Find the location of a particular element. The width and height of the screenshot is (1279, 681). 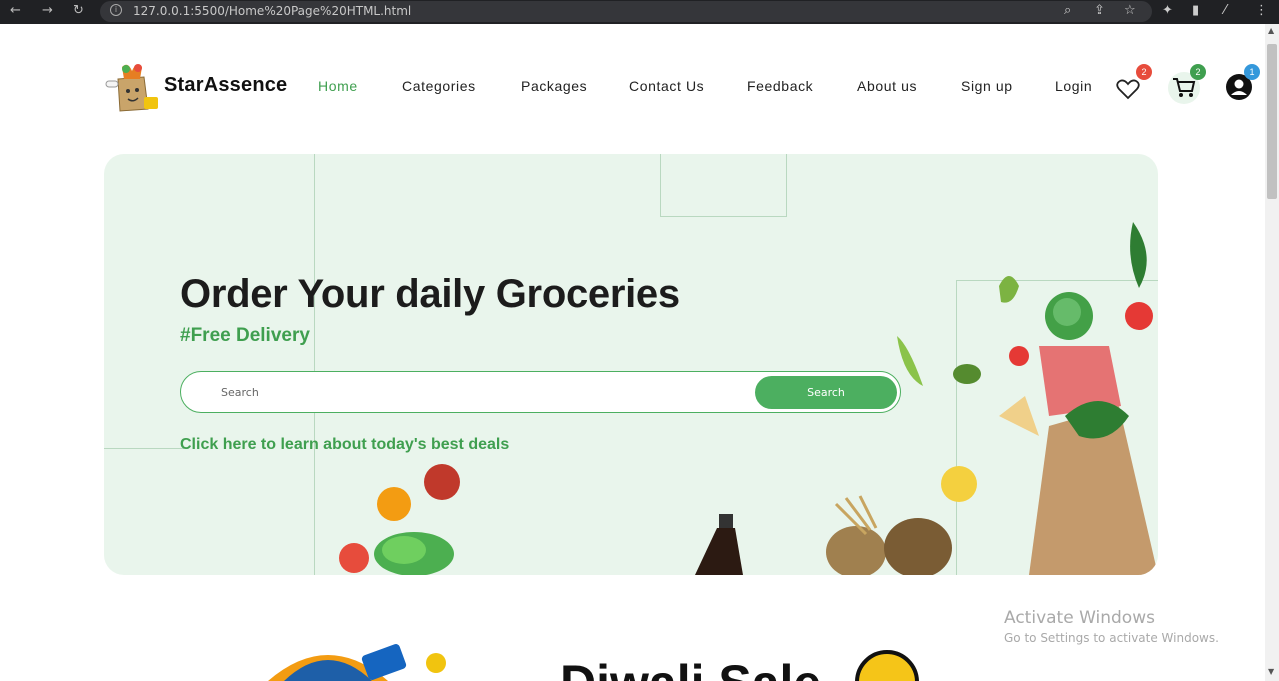

bottle-image is located at coordinates (719, 544).